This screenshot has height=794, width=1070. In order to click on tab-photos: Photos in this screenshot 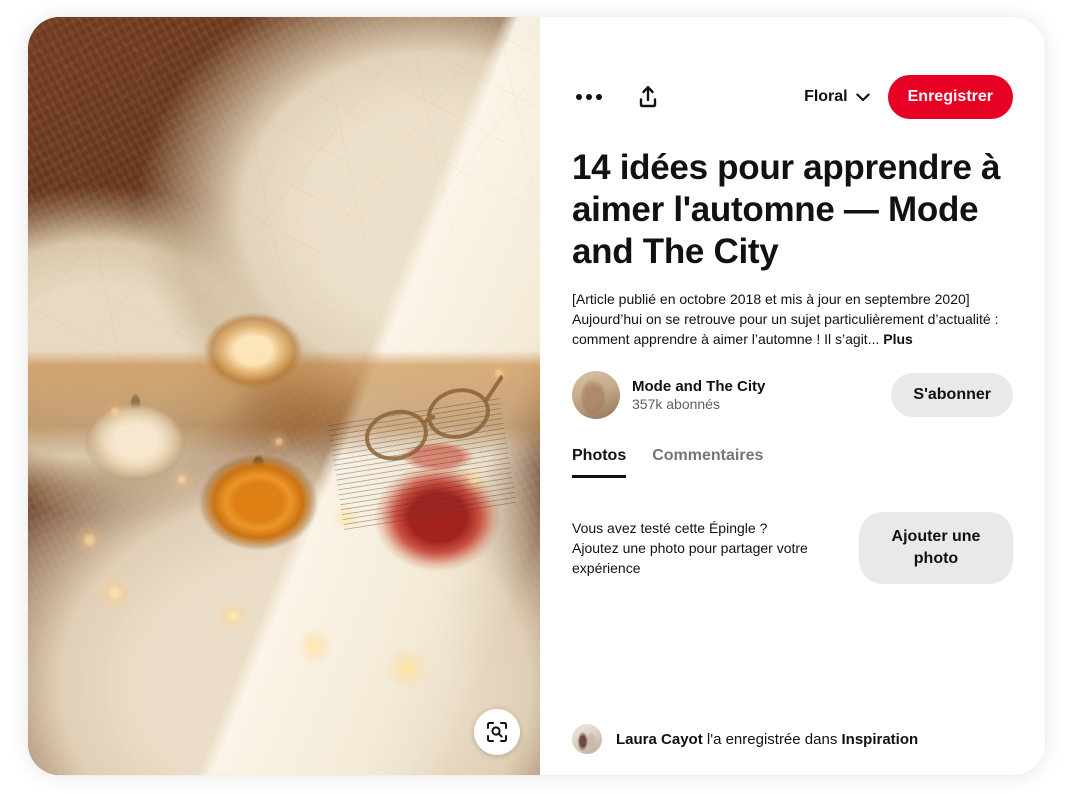, I will do `click(599, 462)`.